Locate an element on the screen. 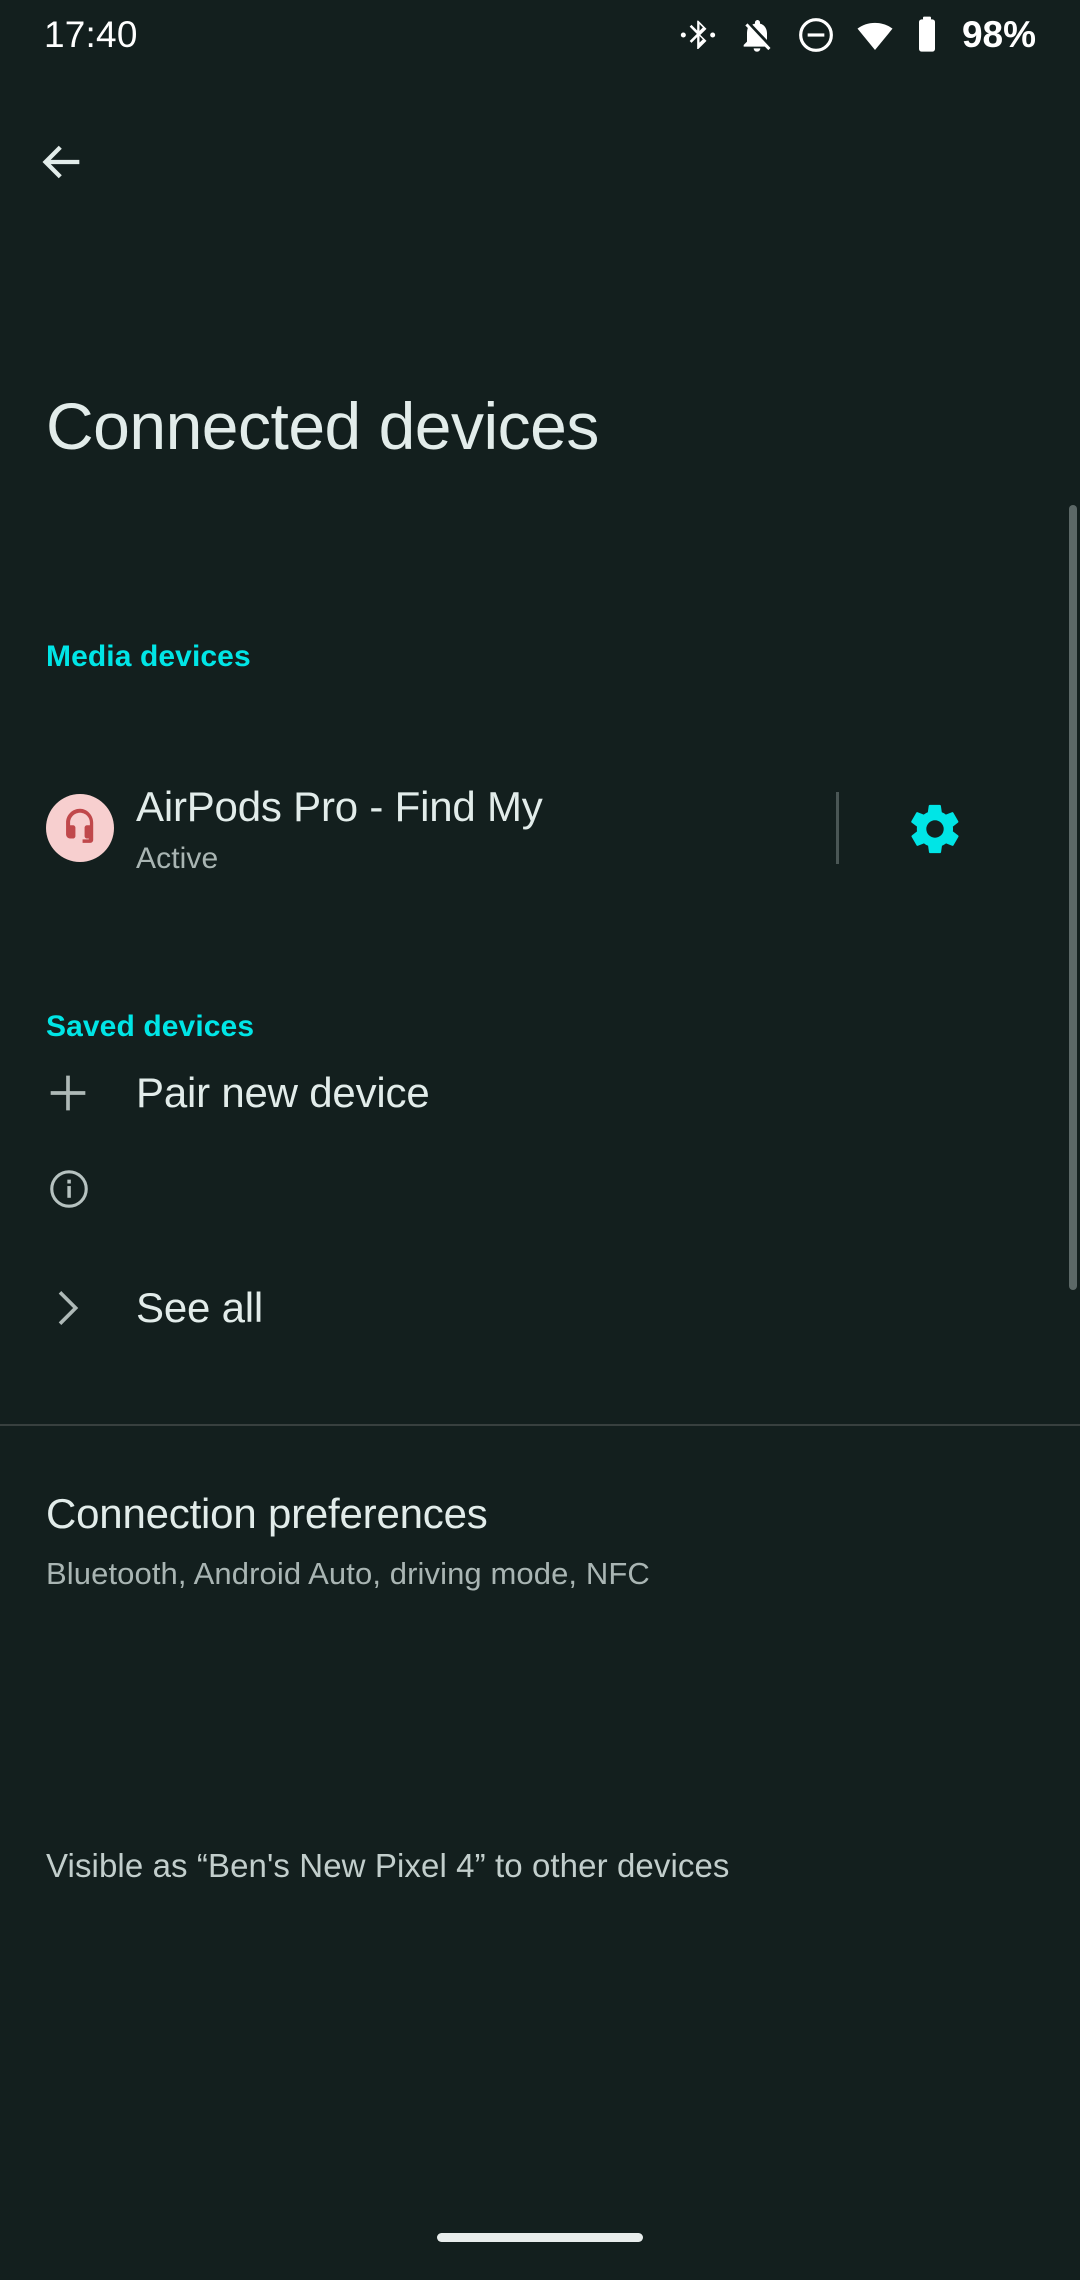 The height and width of the screenshot is (2280, 1080). see-all-row: See all is located at coordinates (540, 1308).